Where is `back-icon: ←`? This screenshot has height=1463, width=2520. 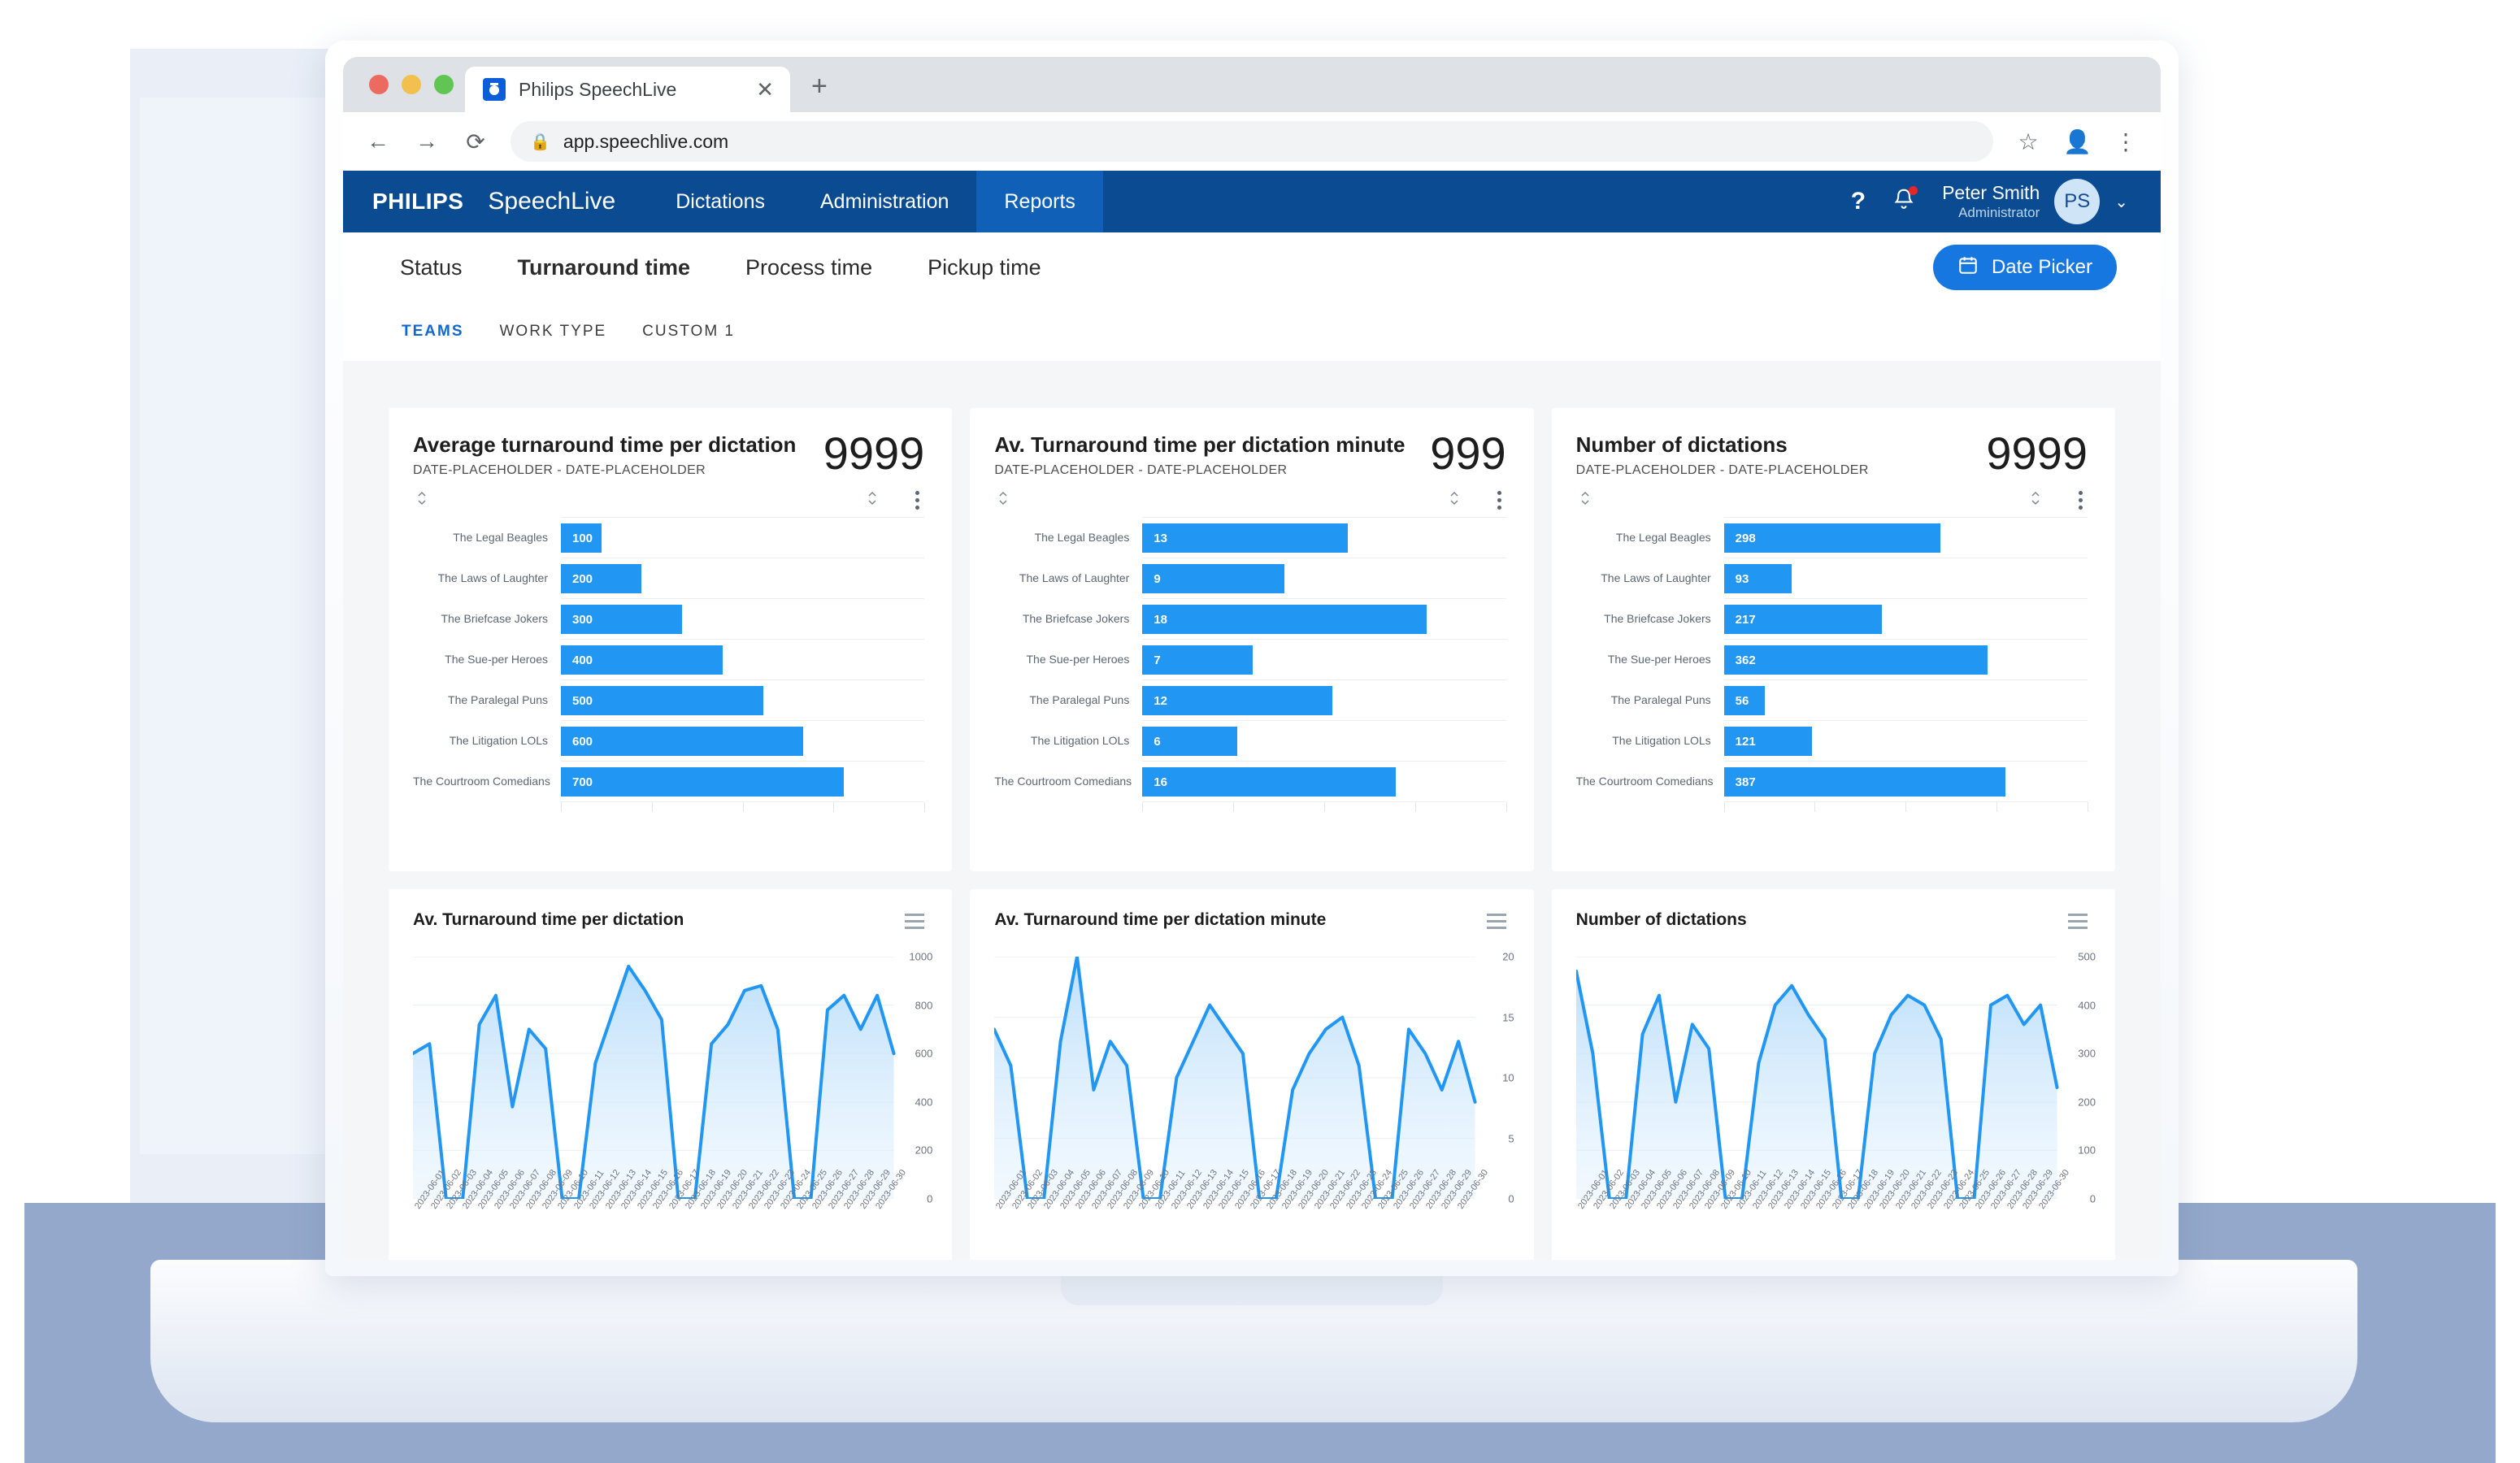 back-icon: ← is located at coordinates (378, 141).